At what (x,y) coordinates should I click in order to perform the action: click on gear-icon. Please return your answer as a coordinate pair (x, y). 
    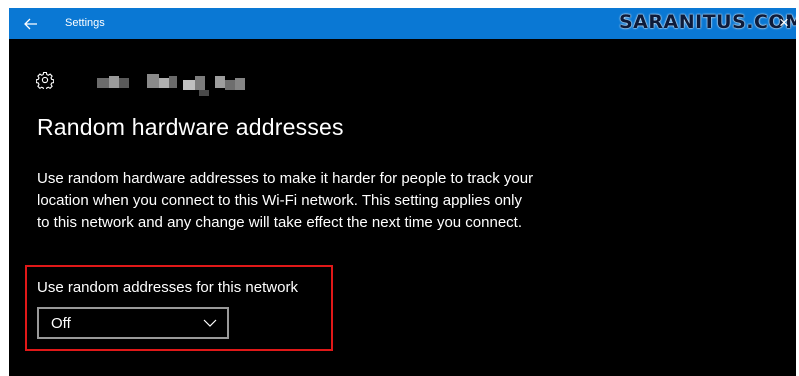
    Looking at the image, I should click on (45, 80).